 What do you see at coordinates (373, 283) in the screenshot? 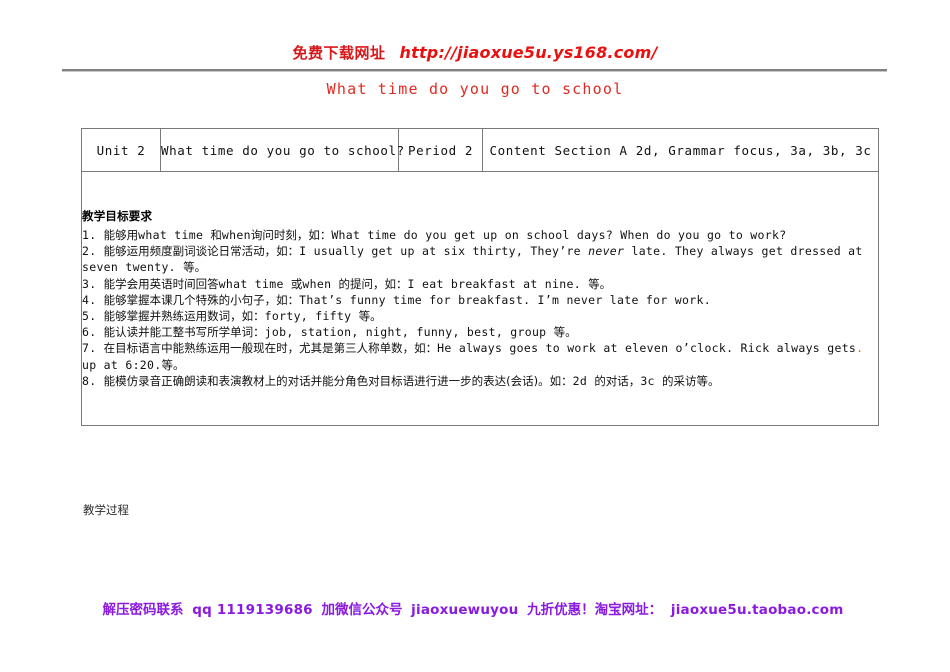
I see `objective-text-run: 的提问，如：` at bounding box center [373, 283].